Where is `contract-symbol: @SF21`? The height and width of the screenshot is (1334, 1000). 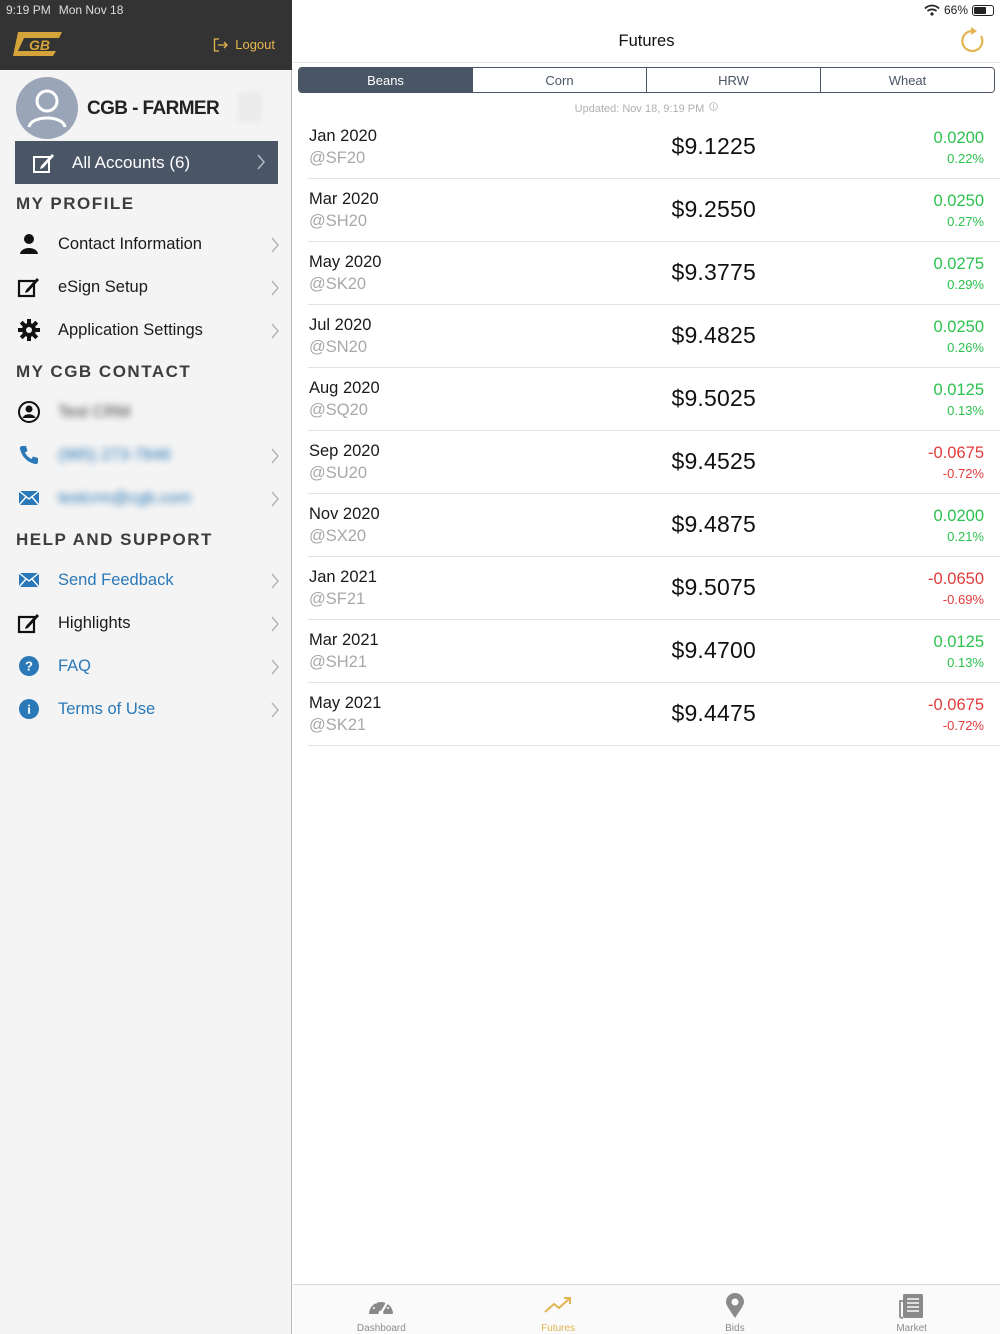
contract-symbol: @SF21 is located at coordinates (337, 599).